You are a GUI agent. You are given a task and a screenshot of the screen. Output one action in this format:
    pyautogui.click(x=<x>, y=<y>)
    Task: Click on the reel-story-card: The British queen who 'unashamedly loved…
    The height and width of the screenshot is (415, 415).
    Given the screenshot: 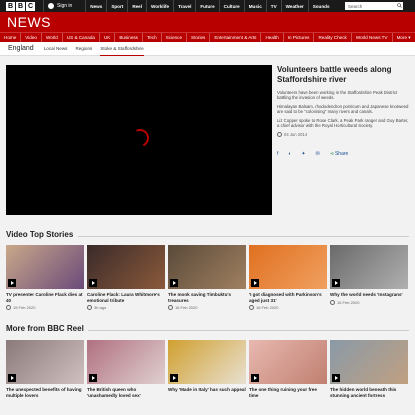 What is the action you would take?
    pyautogui.click(x=126, y=369)
    